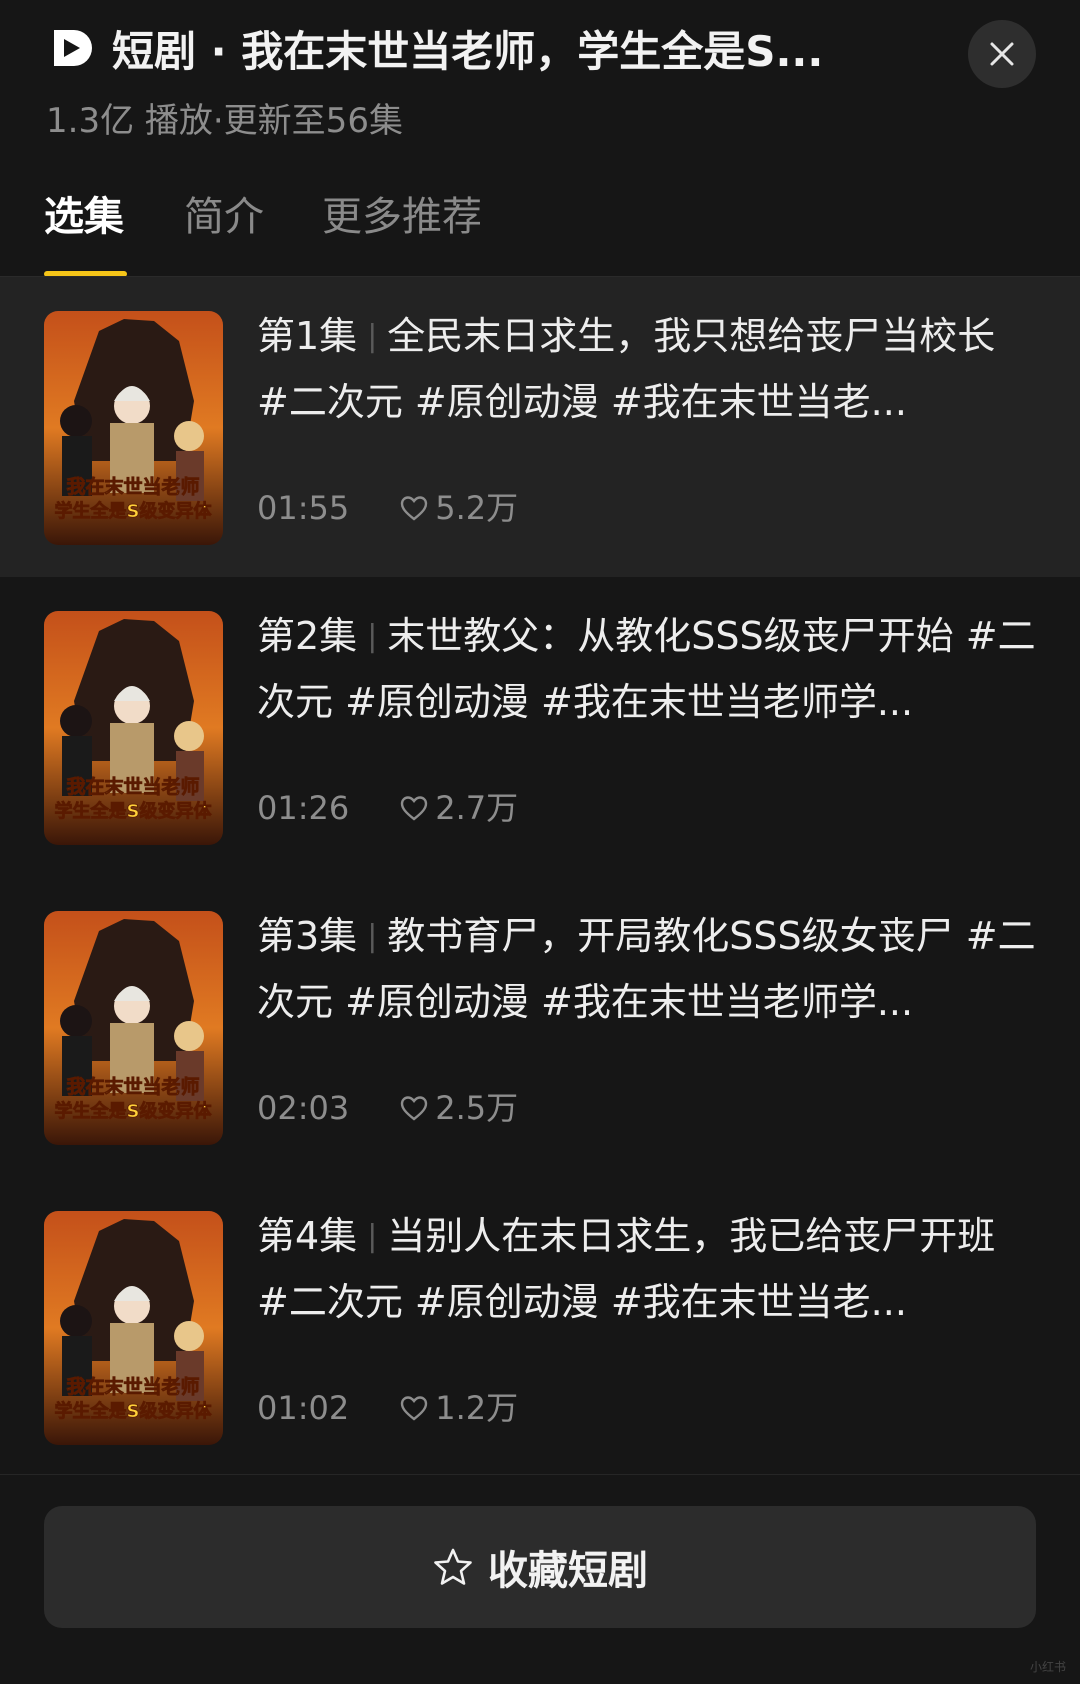  What do you see at coordinates (477, 1408) in the screenshot?
I see `like-count-value: 1.2万` at bounding box center [477, 1408].